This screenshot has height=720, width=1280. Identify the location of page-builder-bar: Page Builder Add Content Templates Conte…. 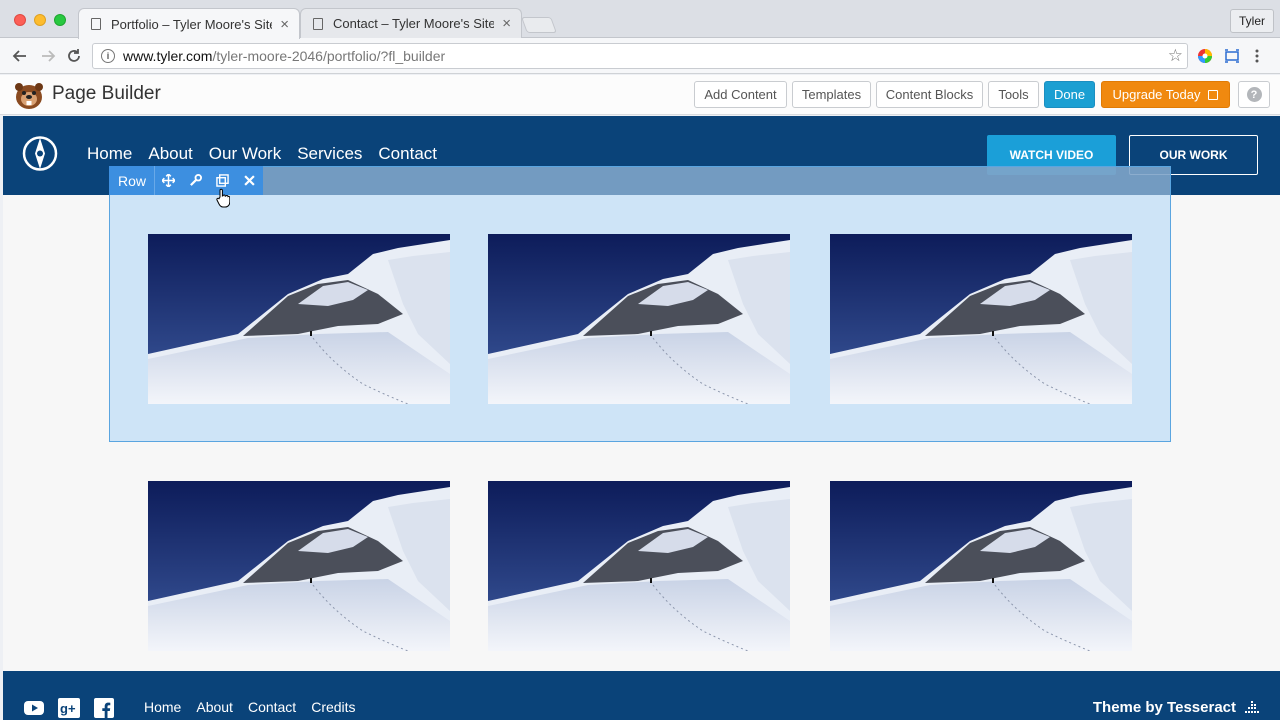
(640, 95).